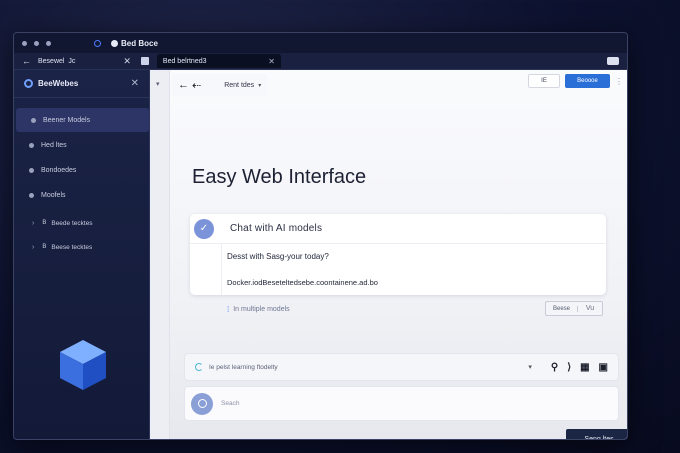 The height and width of the screenshot is (453, 680). Describe the element at coordinates (24, 43) in the screenshot. I see `window-close-dot` at that location.